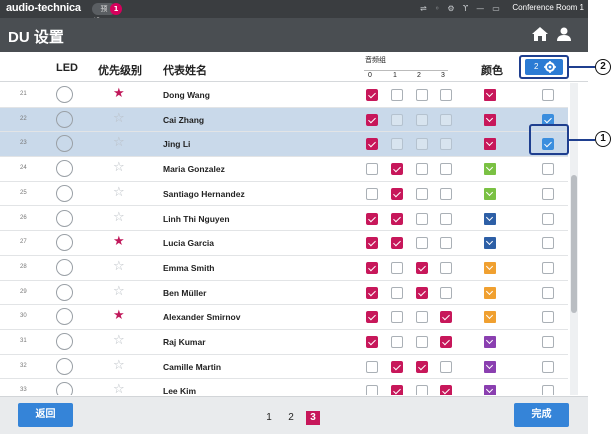 The image size is (614, 434). What do you see at coordinates (284, 95) in the screenshot?
I see `table-row: 21 ★ Dong Wang` at bounding box center [284, 95].